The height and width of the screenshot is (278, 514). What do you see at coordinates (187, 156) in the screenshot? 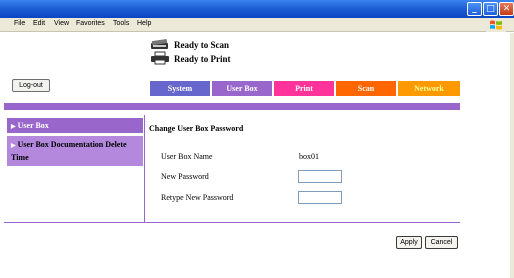
I see `user-box-name-label: User Box Name` at bounding box center [187, 156].